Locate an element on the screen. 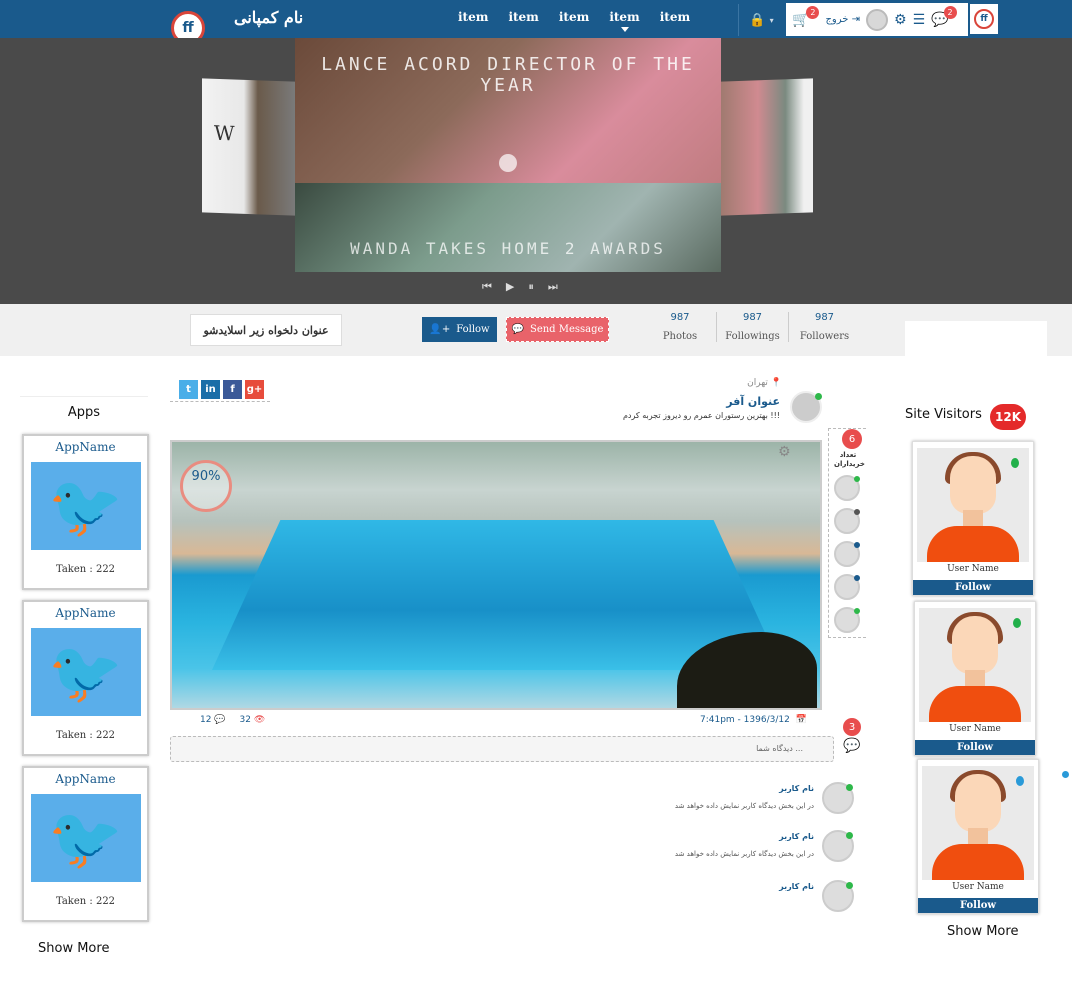 The width and height of the screenshot is (1072, 990). list-icon: ☰ is located at coordinates (919, 20).